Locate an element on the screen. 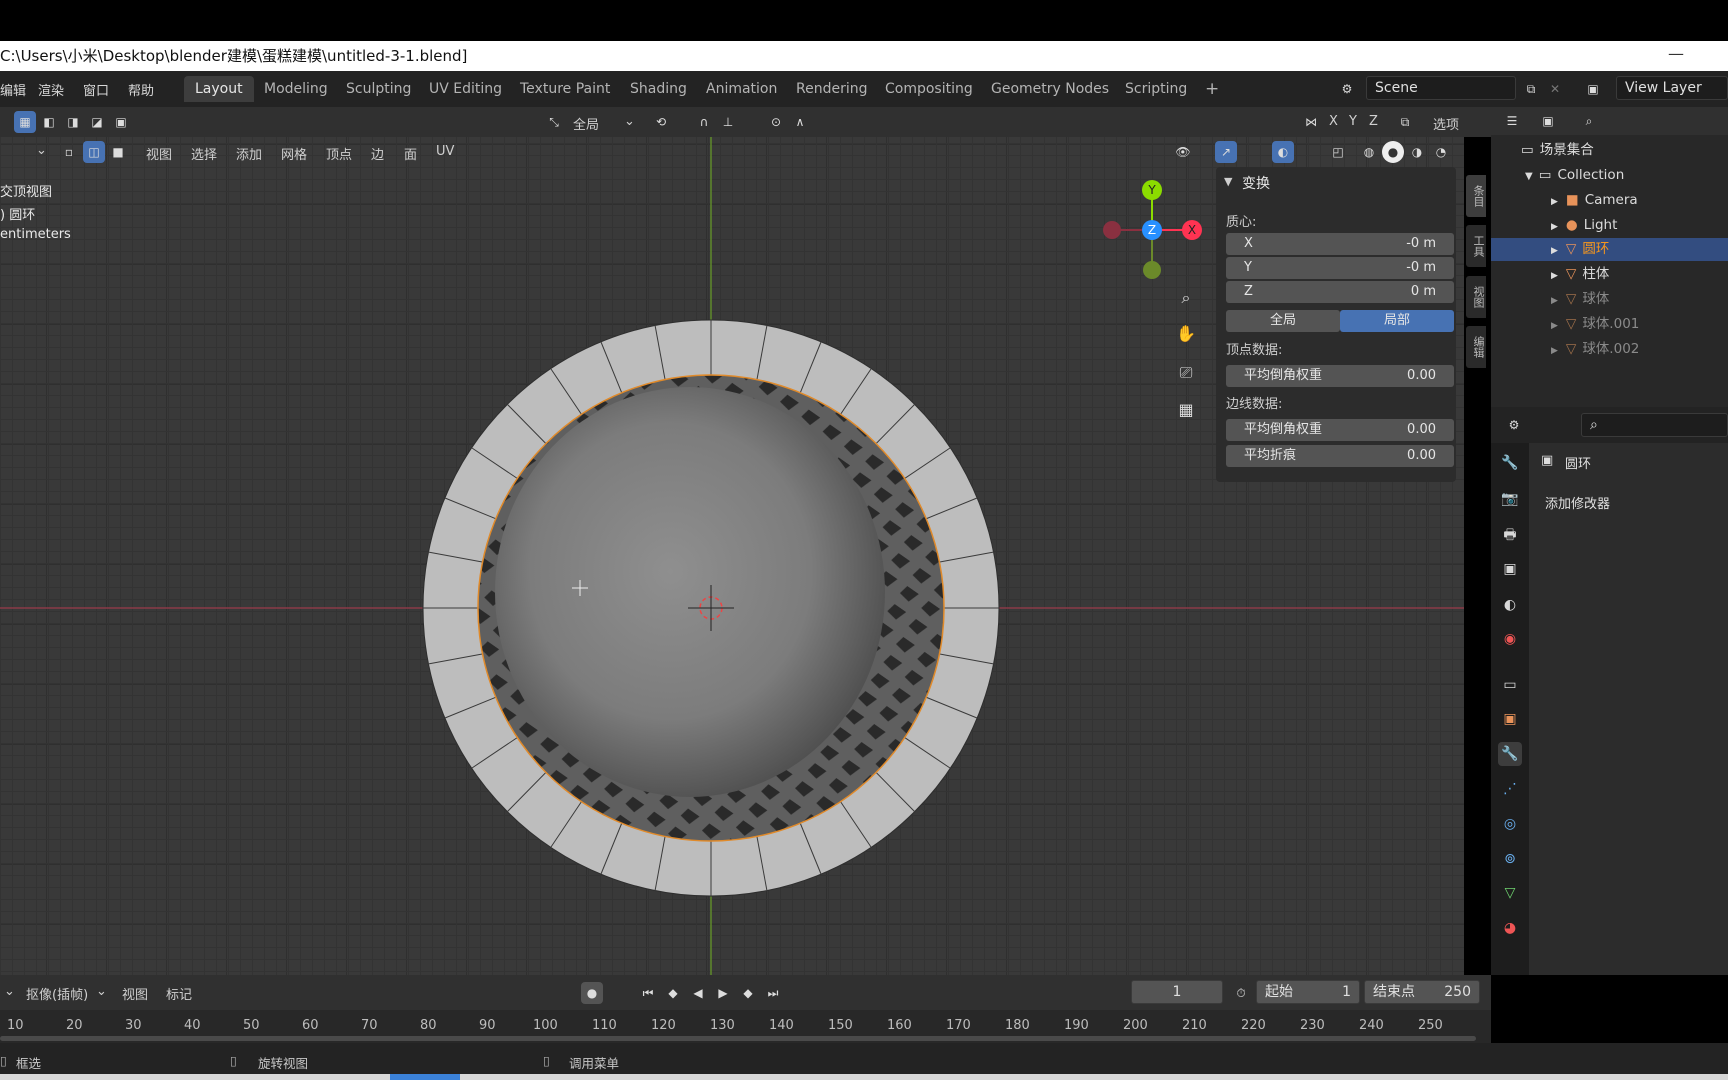 This screenshot has width=1728, height=1080. new-scene-icon: ⧉ is located at coordinates (1531, 89).